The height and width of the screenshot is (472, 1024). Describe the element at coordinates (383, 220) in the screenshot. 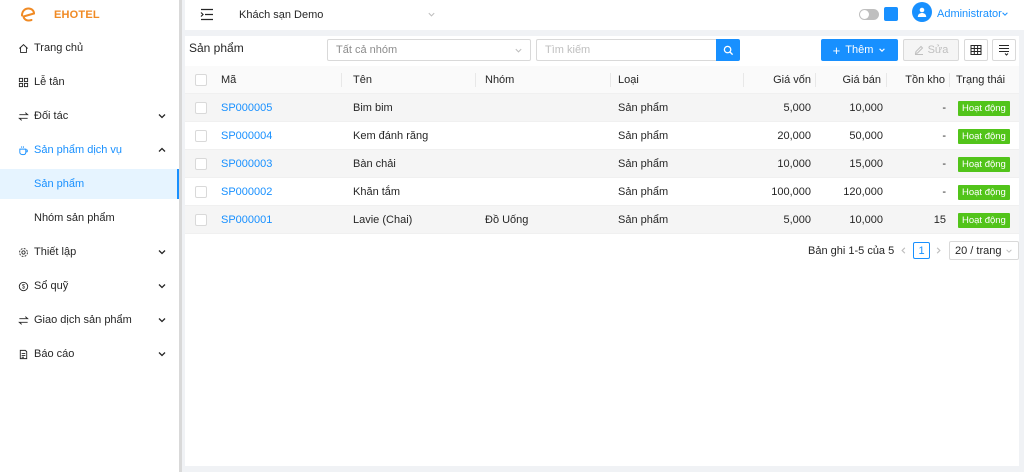

I see `product-name: Lavie (Chai)` at that location.